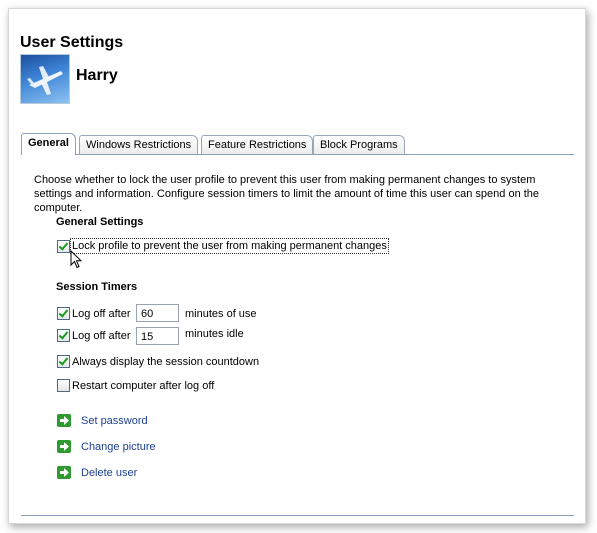  Describe the element at coordinates (63, 361) in the screenshot. I see `countdown-checkbox` at that location.